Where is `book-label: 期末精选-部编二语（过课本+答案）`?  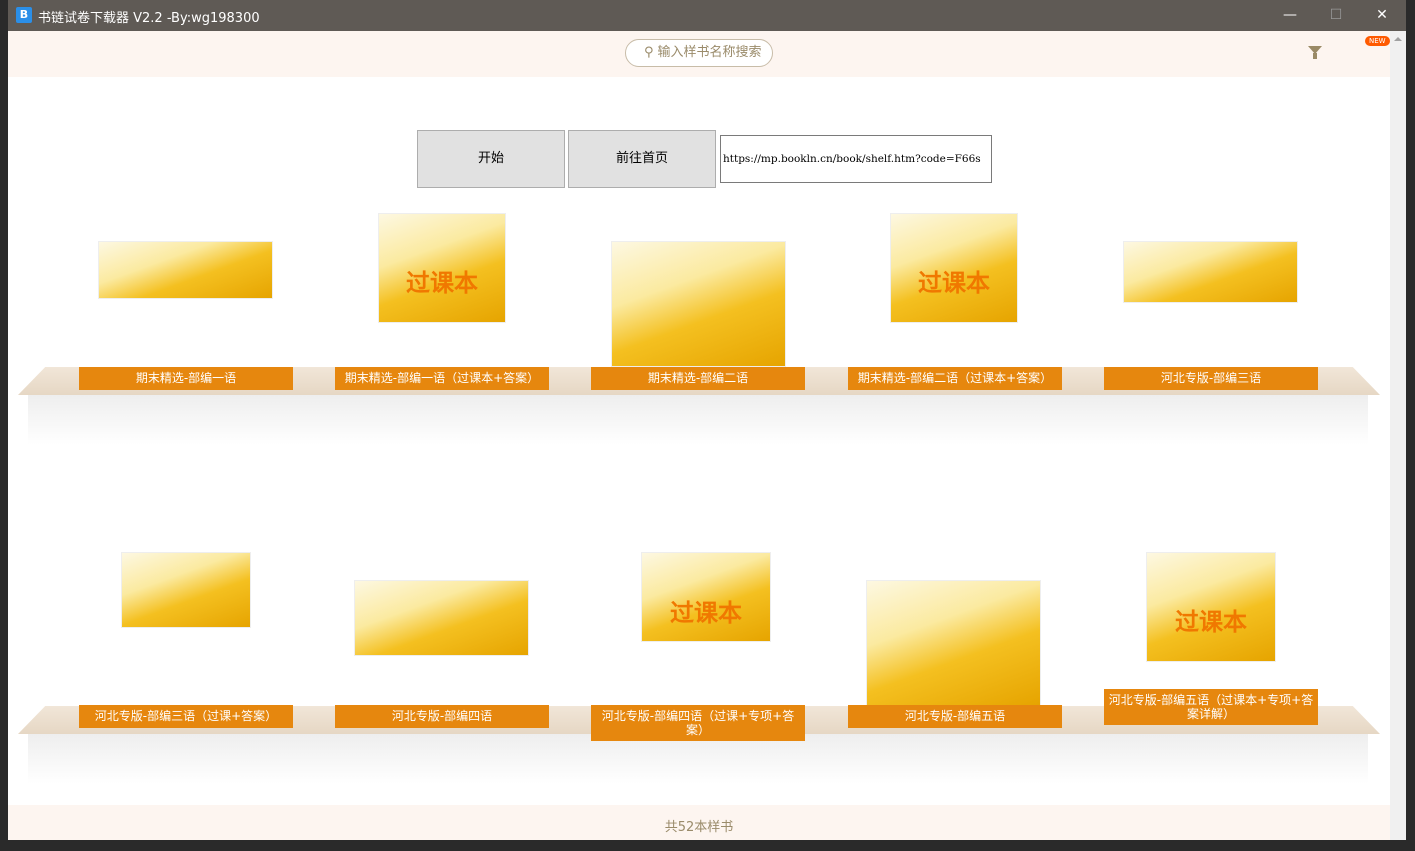
book-label: 期末精选-部编二语（过课本+答案） is located at coordinates (955, 378).